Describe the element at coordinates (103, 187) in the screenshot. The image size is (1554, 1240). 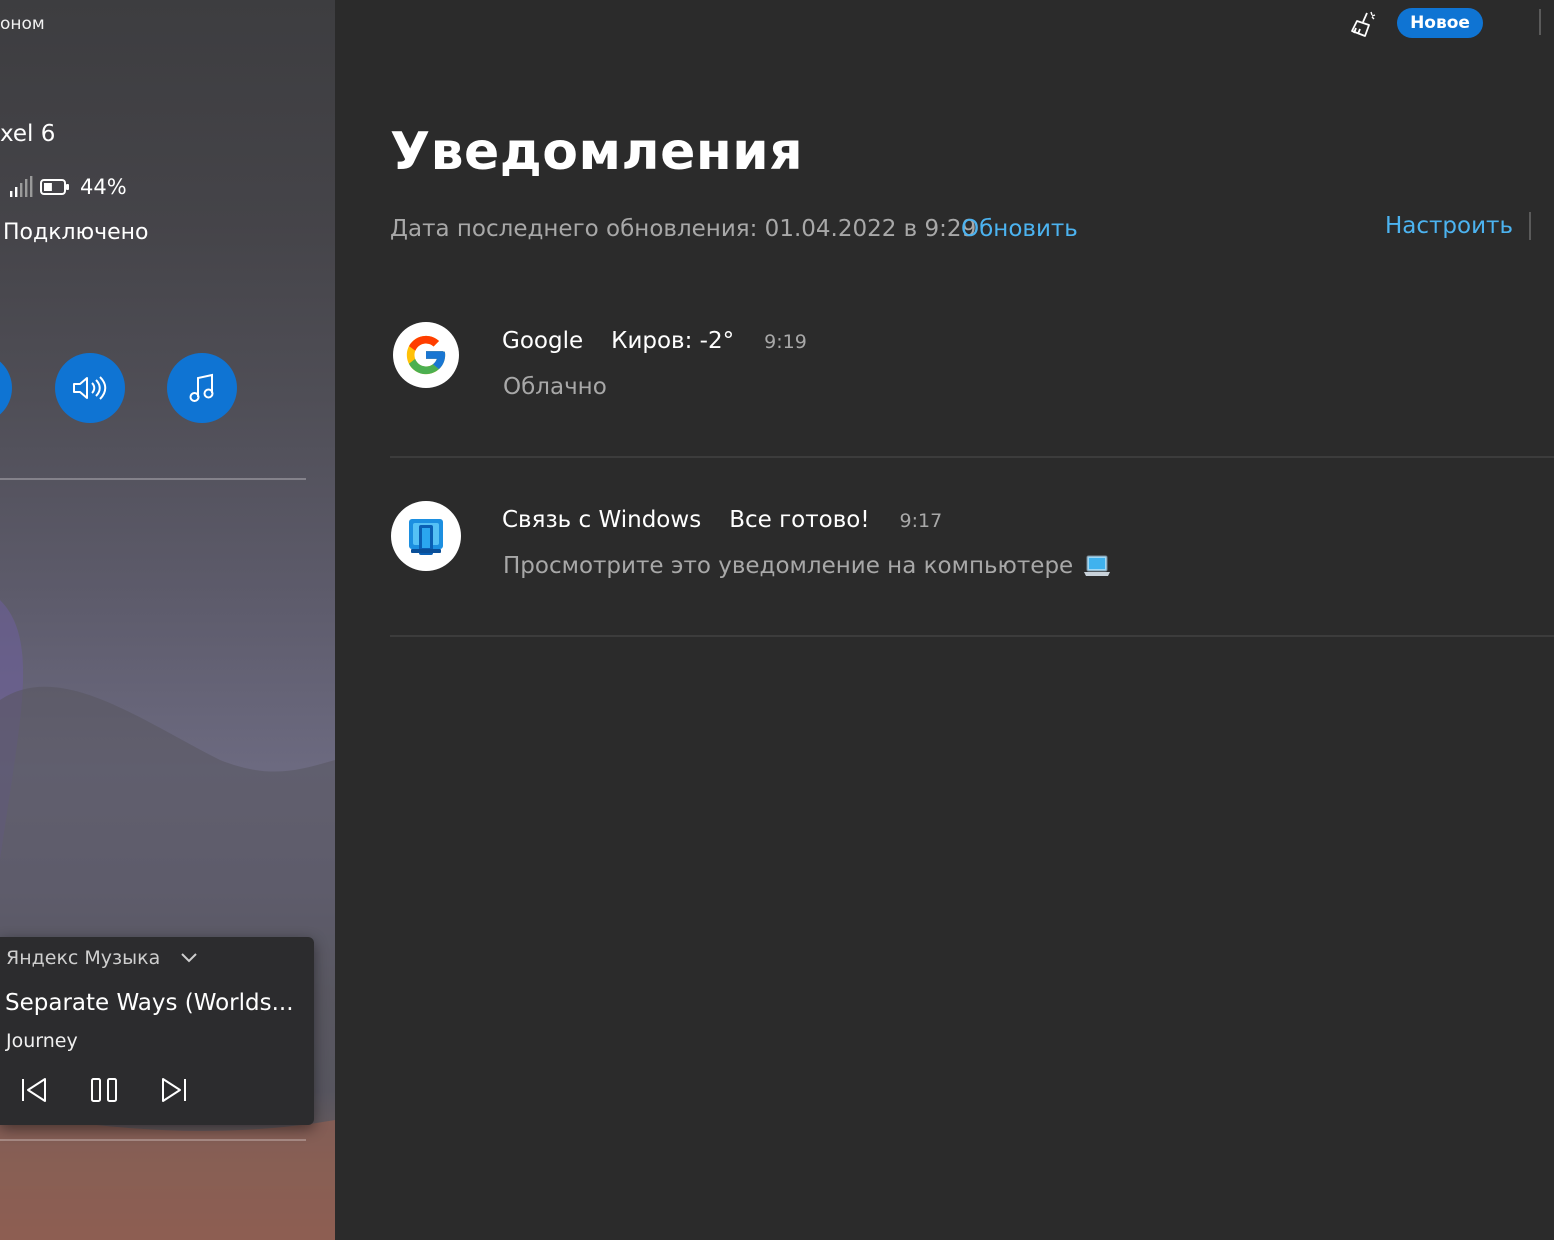
I see `battery-percent: 44%` at that location.